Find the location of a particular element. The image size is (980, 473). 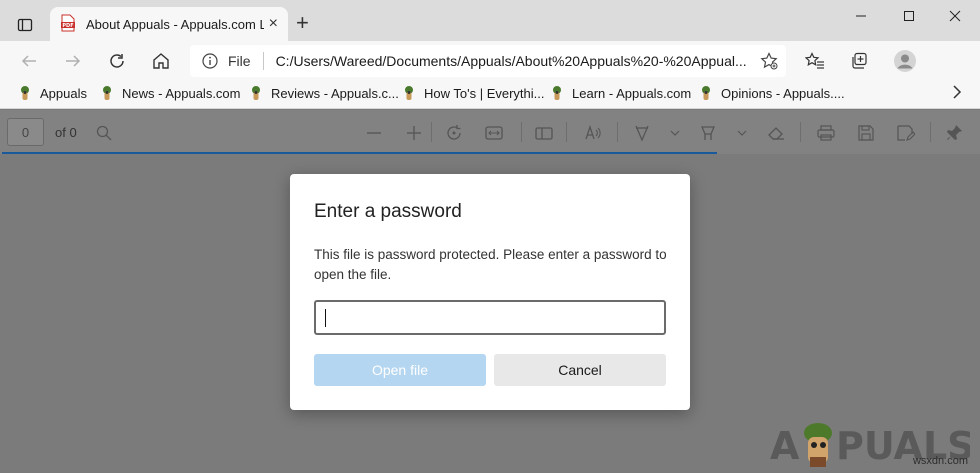

svg-text: A is located at coordinates (785, 446).